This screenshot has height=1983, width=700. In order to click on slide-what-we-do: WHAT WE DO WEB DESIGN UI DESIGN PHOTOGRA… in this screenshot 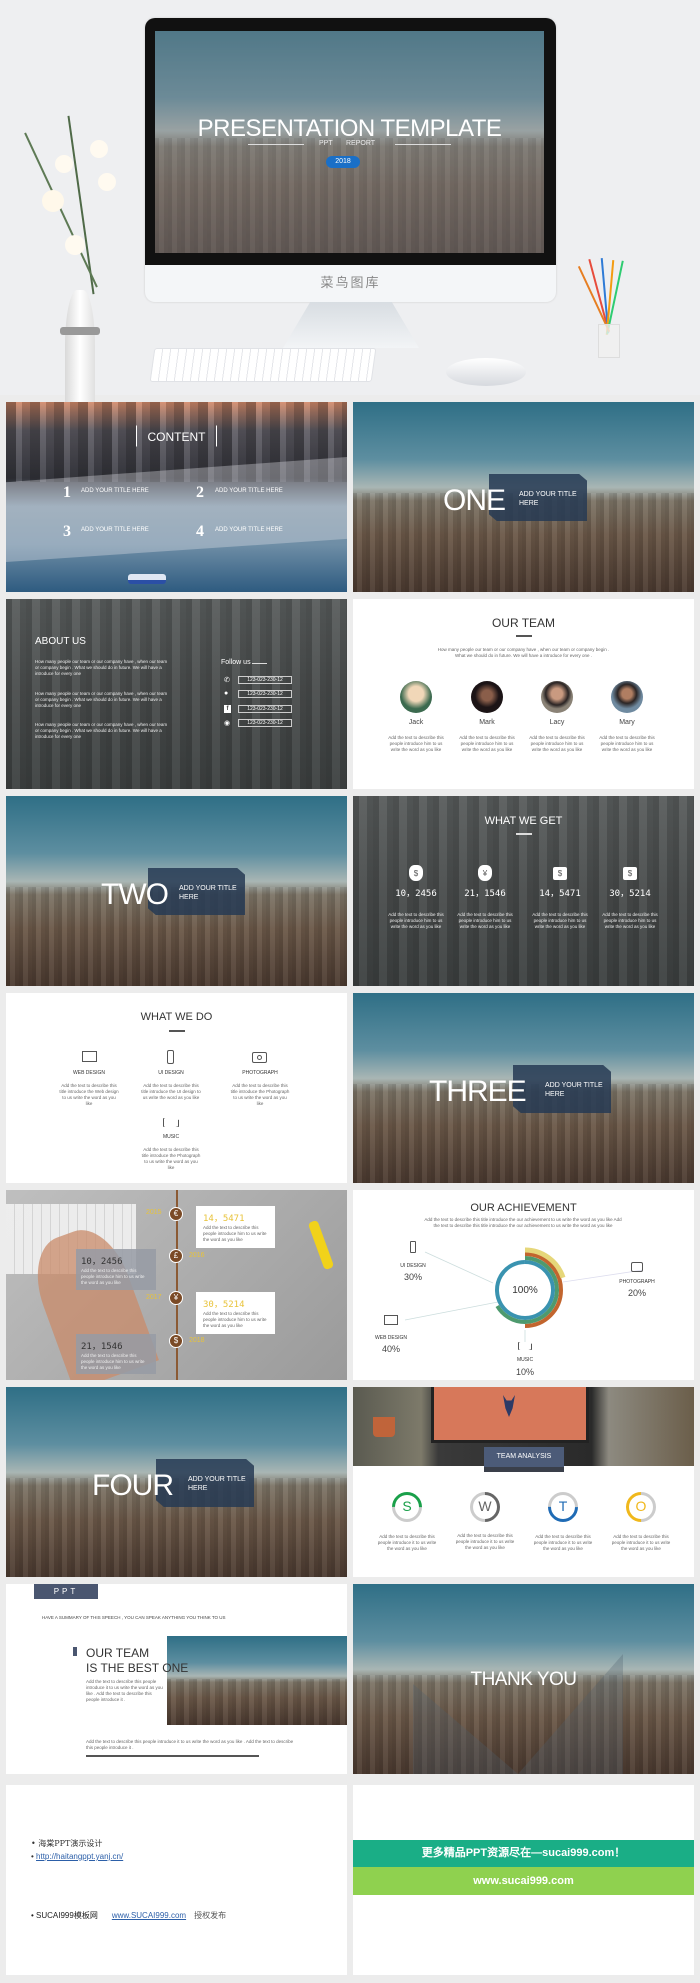, I will do `click(176, 1088)`.